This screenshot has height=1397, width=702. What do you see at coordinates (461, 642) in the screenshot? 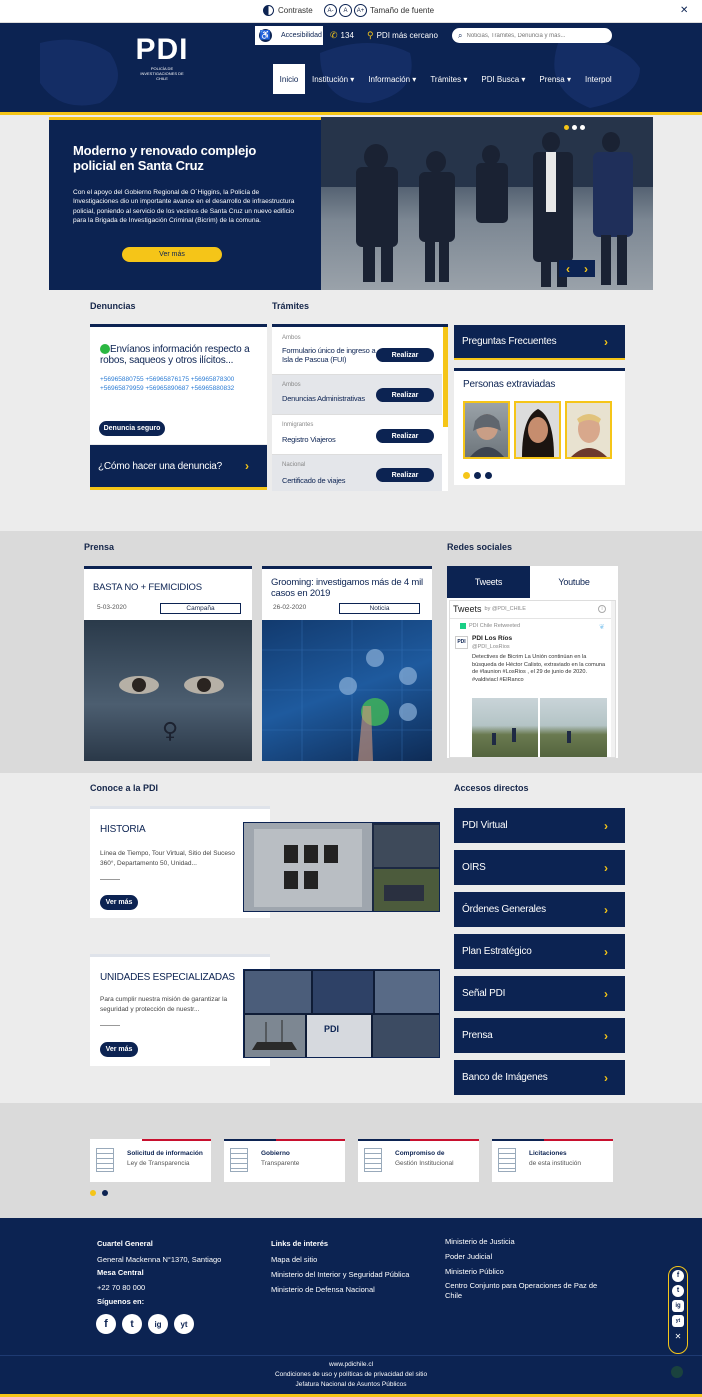
I see `avatar: PDI` at bounding box center [461, 642].